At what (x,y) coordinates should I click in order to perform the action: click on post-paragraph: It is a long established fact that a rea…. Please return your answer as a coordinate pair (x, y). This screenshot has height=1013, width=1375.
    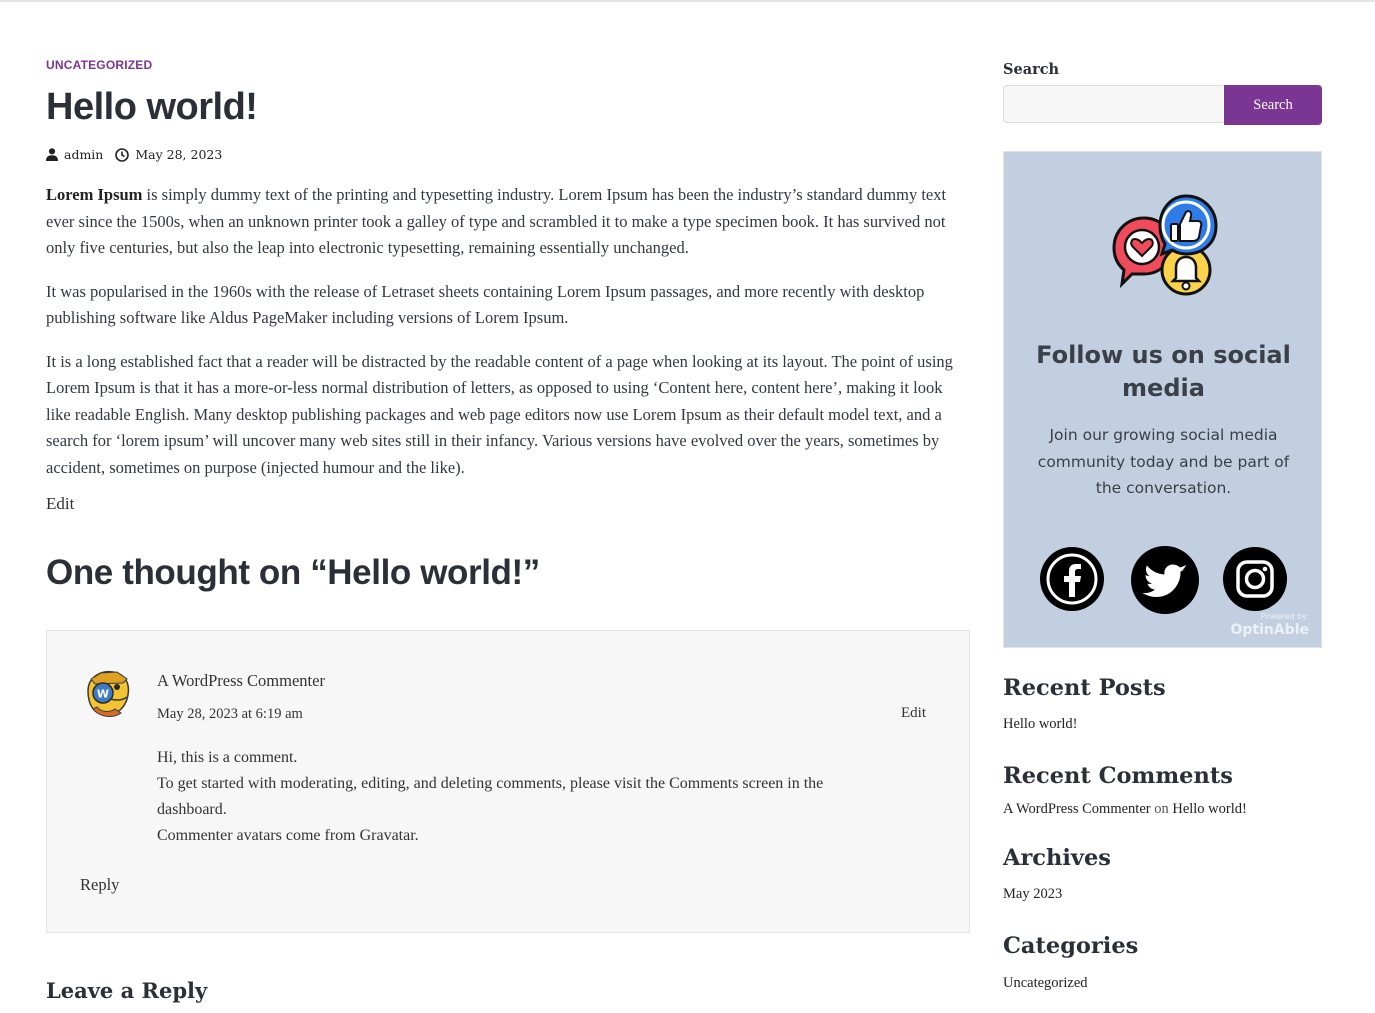
    Looking at the image, I should click on (499, 414).